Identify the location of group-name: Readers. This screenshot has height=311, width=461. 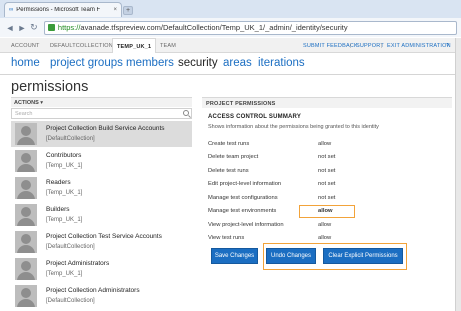
(58, 182).